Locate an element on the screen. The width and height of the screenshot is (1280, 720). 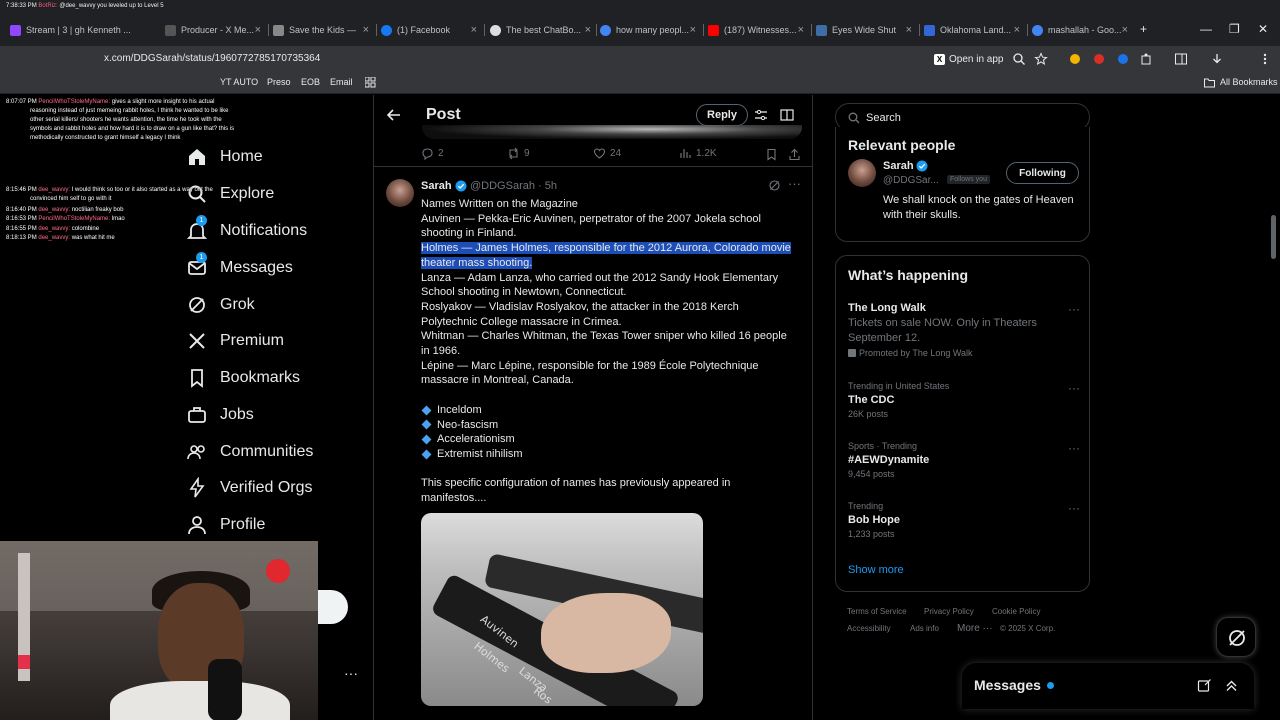
sidebar-icon is located at coordinates (1181, 59).